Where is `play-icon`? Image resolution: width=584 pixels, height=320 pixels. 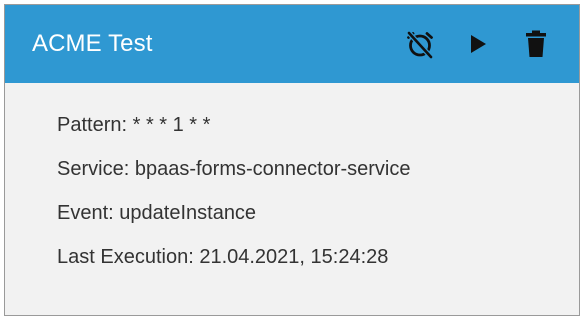 play-icon is located at coordinates (478, 44).